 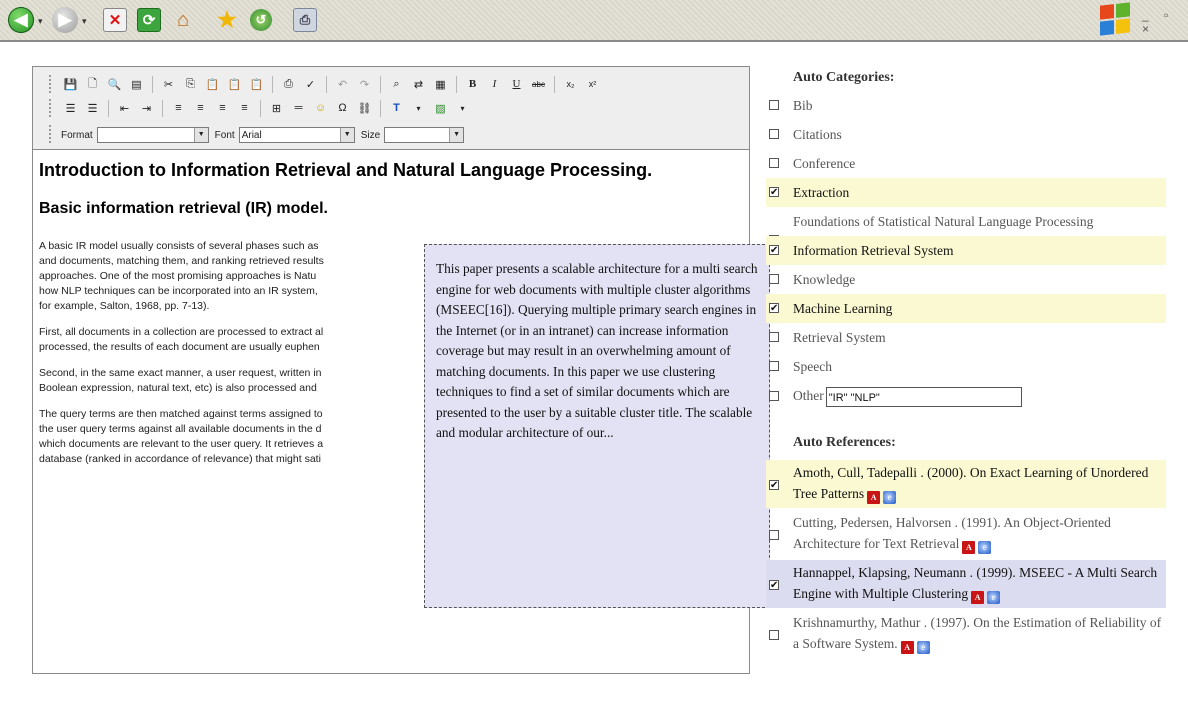 I want to click on align-left-icon: ≡, so click(x=178, y=108).